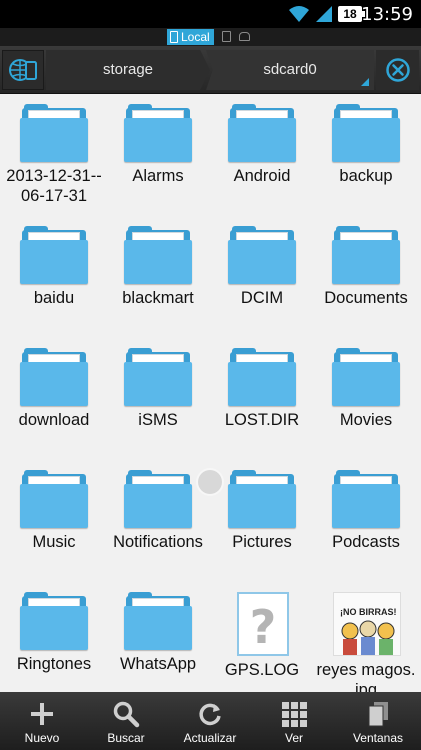  Describe the element at coordinates (351, 14) in the screenshot. I see `notification-count-badge: 18` at that location.